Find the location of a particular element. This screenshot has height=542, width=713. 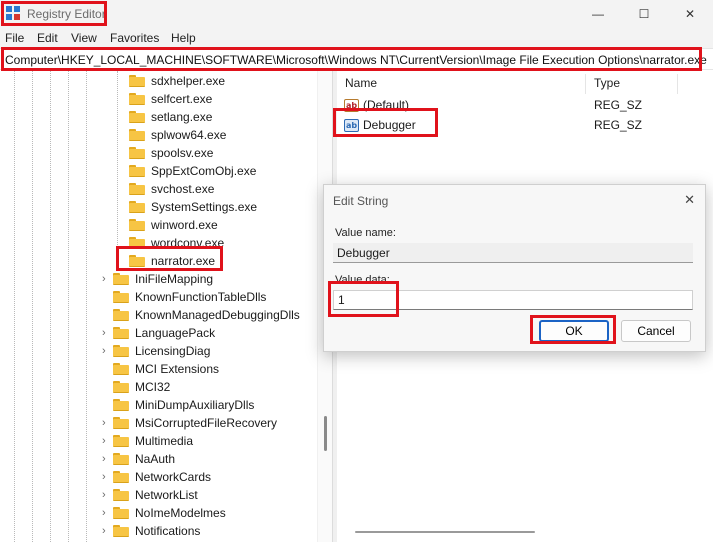

value-data-input: 1 is located at coordinates (513, 300).